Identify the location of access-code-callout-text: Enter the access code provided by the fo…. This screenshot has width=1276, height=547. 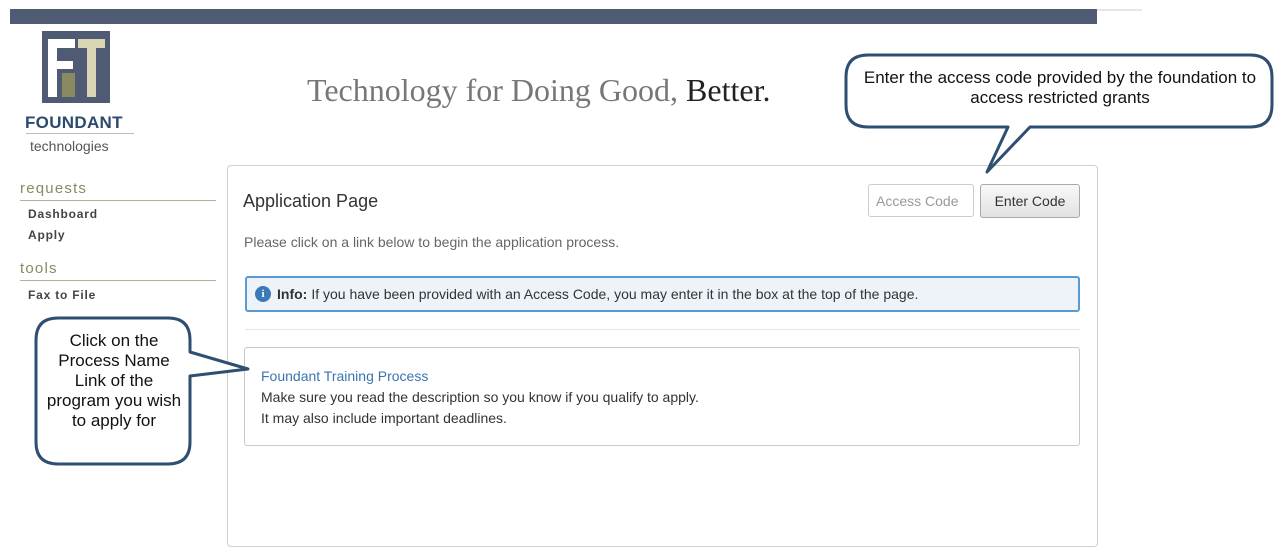
(1060, 87).